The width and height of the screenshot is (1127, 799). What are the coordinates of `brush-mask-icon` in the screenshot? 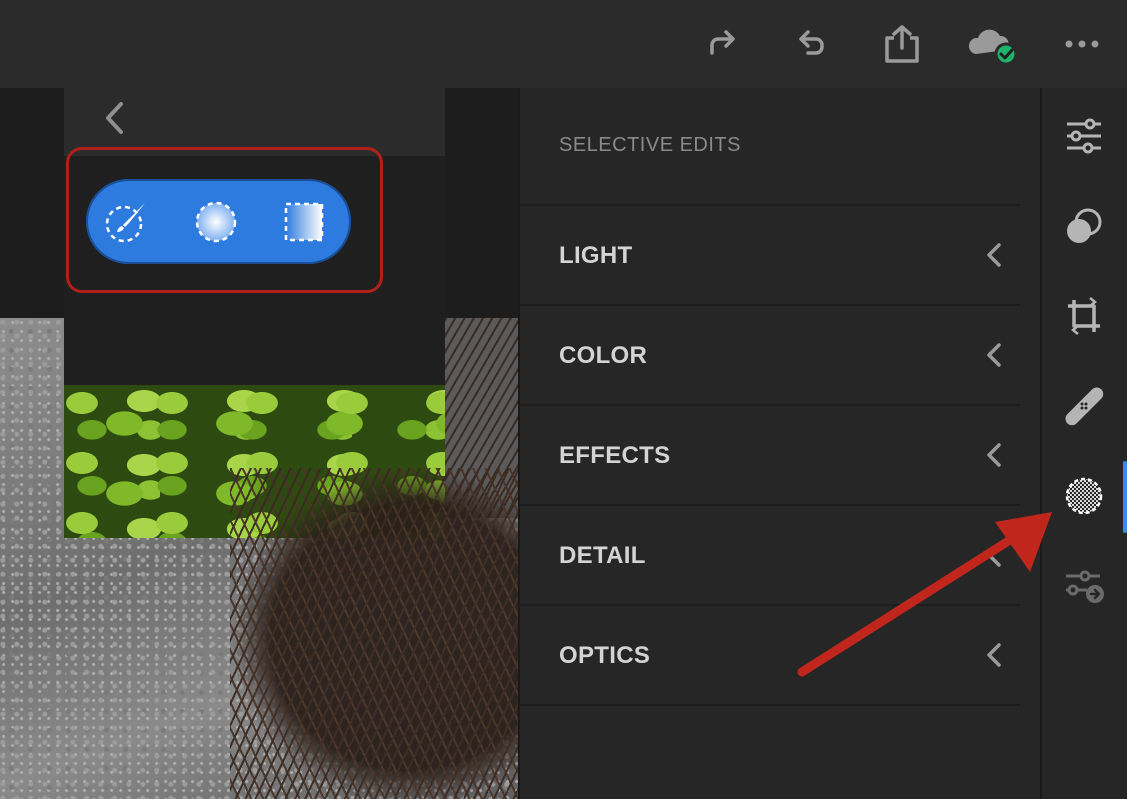 It's located at (125, 223).